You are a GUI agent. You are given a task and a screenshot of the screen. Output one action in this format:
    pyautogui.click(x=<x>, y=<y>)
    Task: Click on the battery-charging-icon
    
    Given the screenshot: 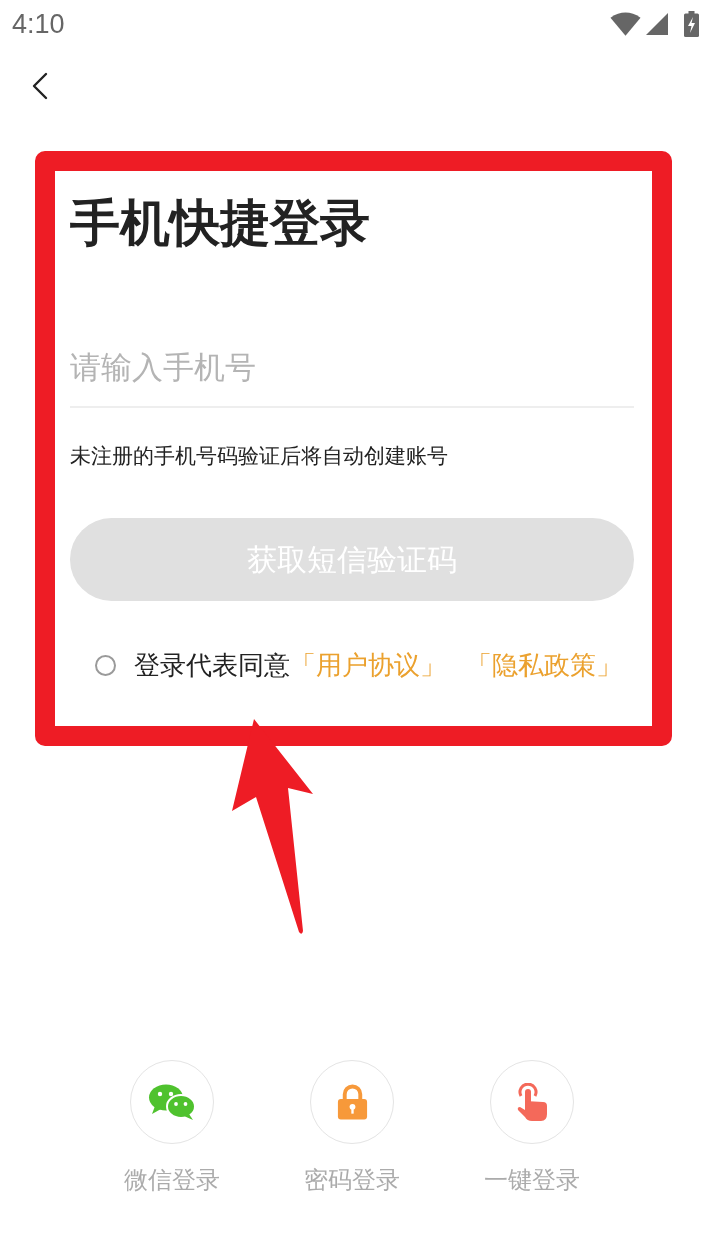 What is the action you would take?
    pyautogui.click(x=691, y=24)
    